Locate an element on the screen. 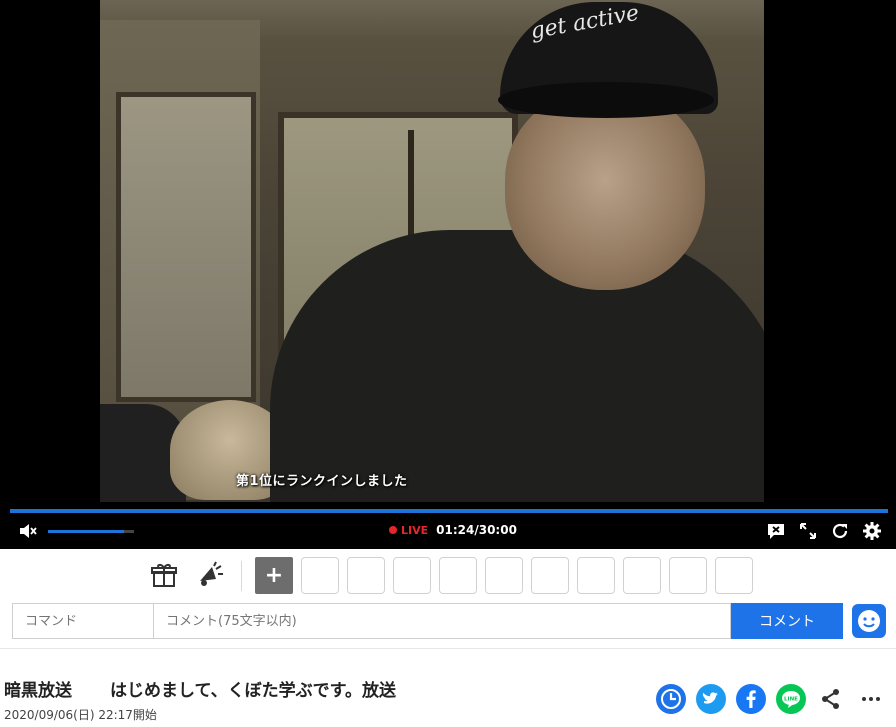 The image size is (896, 727). smiley-icon is located at coordinates (869, 621).